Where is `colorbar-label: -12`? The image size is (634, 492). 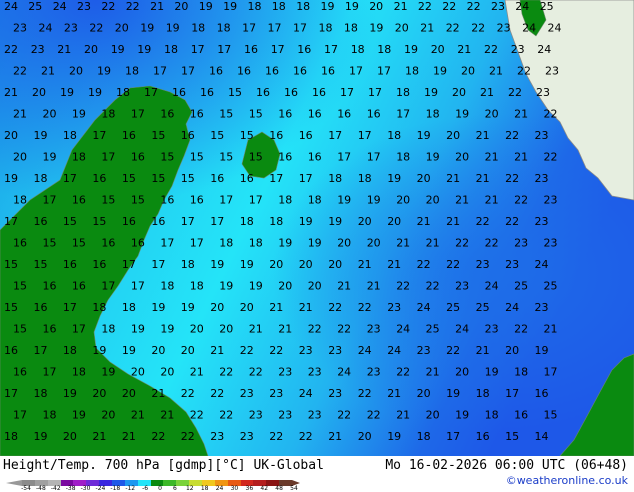 colorbar-label: -12 is located at coordinates (130, 488).